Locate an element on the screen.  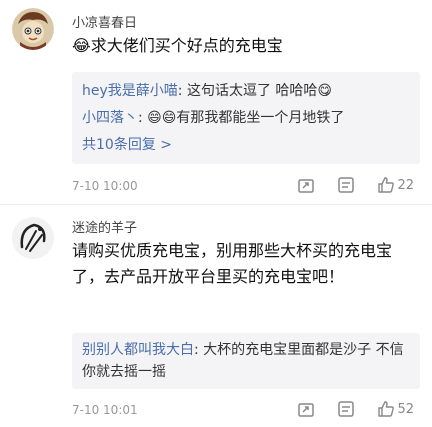
reply-line: 小四落丶: 😄😄有那我都能坐一个月地铁了 is located at coordinates (246, 118).